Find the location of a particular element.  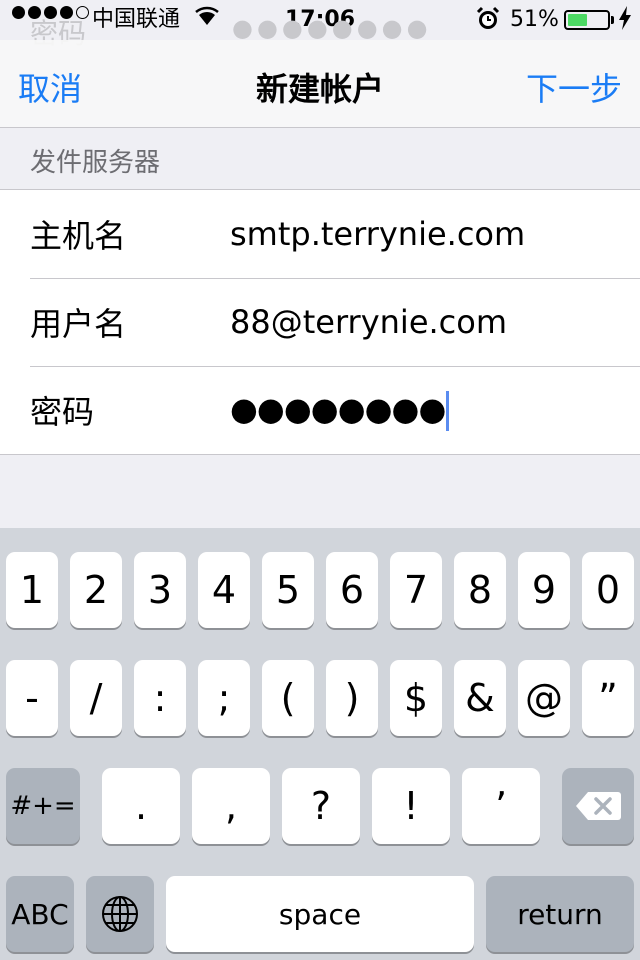

globe-key is located at coordinates (120, 914).